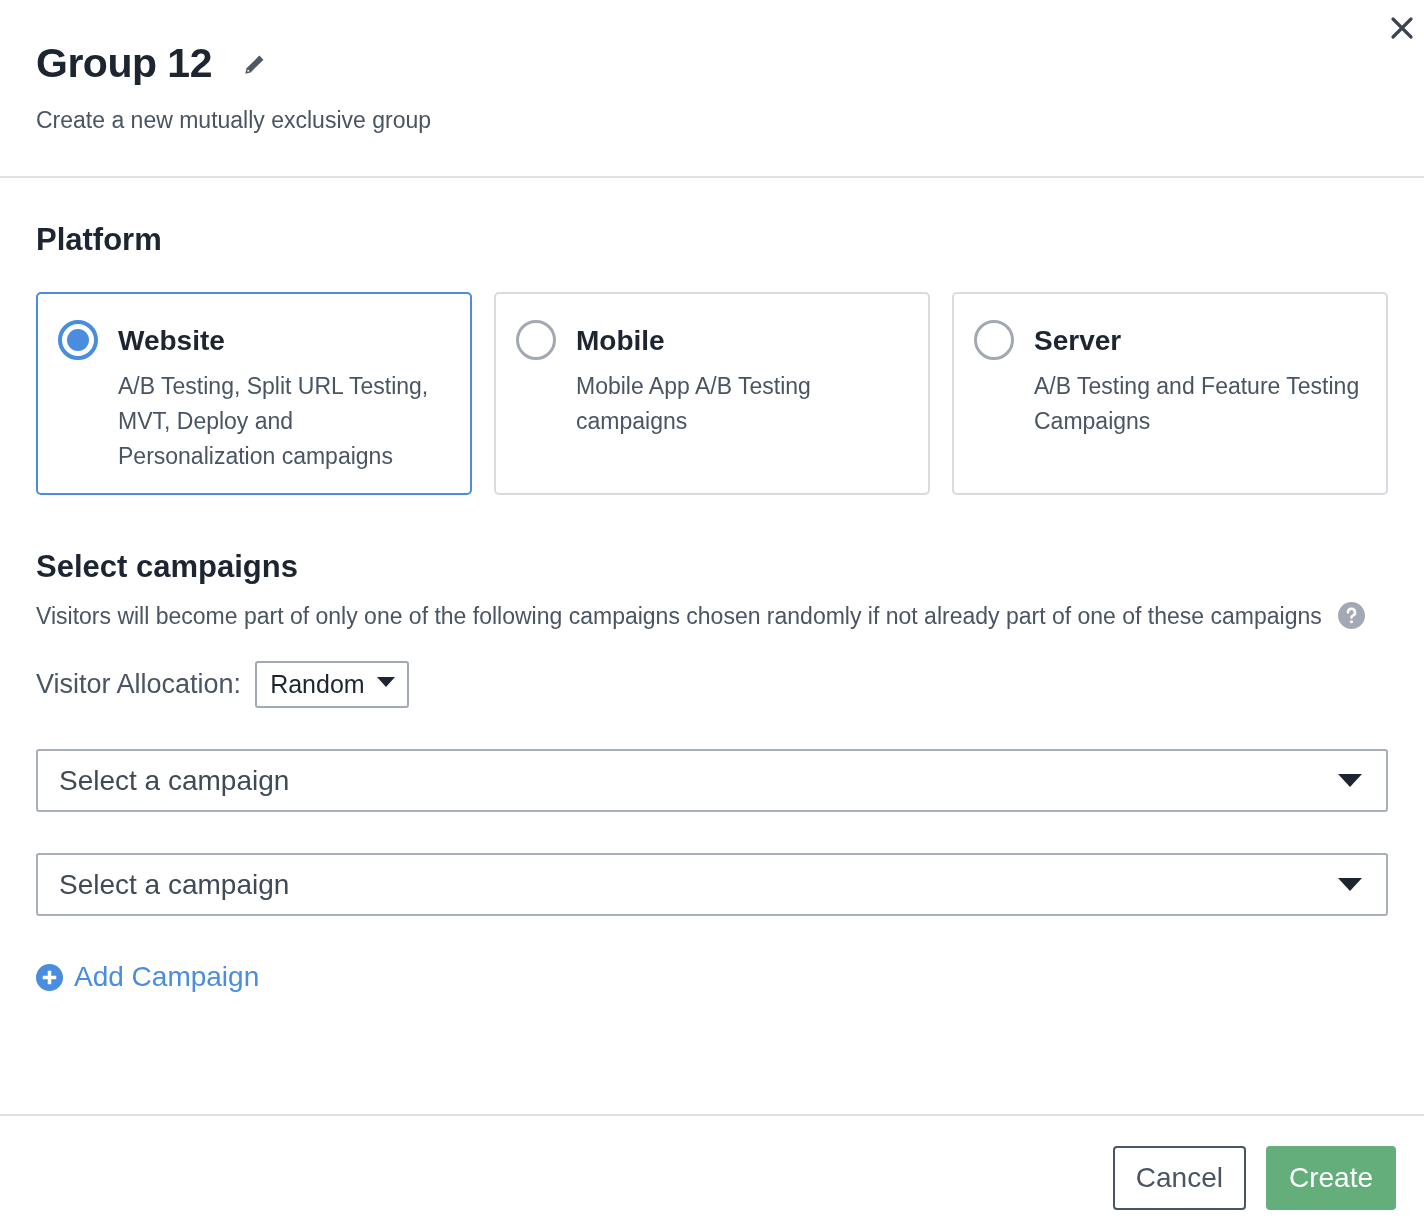 Image resolution: width=1424 pixels, height=1232 pixels. I want to click on group-subtitle: Create a new mutually exclusive group, so click(234, 120).